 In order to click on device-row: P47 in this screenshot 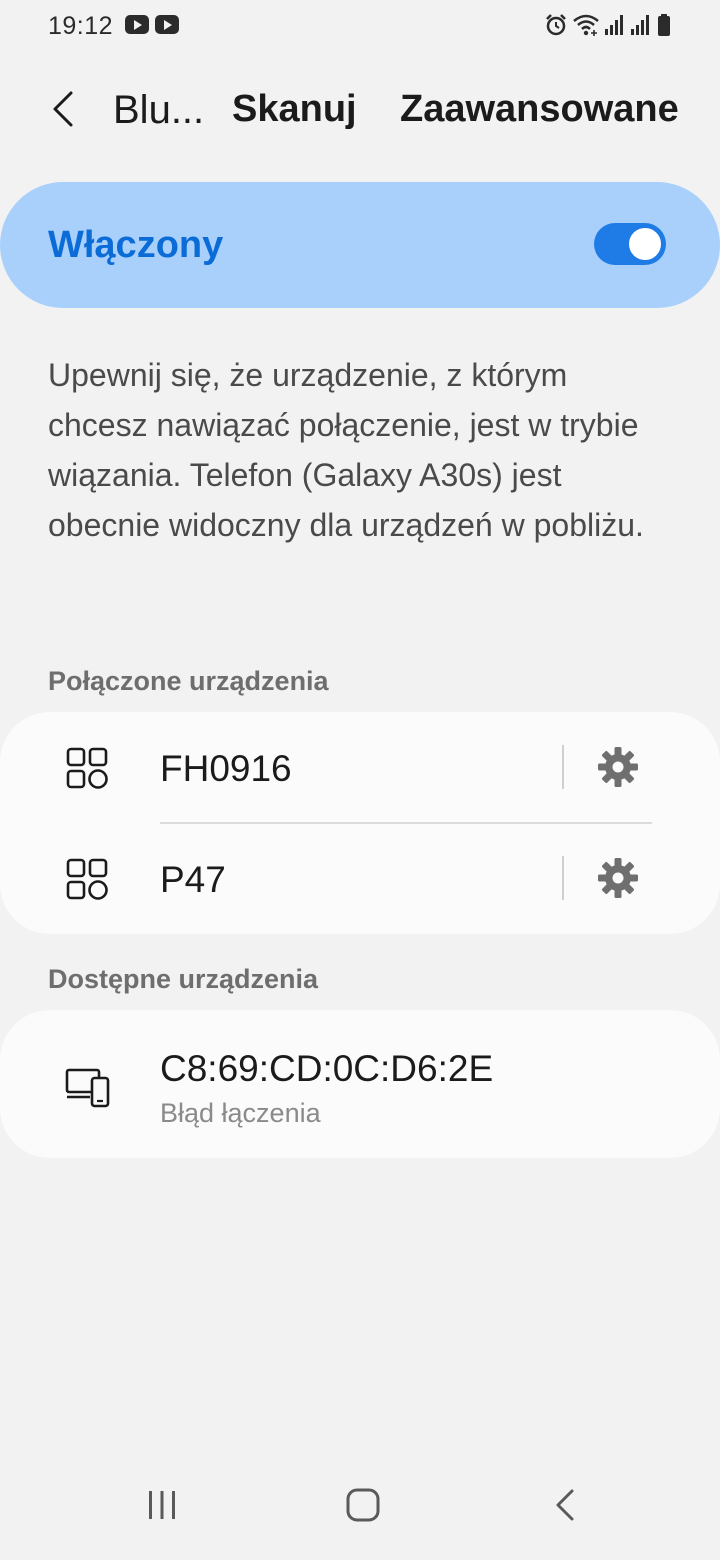, I will do `click(360, 878)`.